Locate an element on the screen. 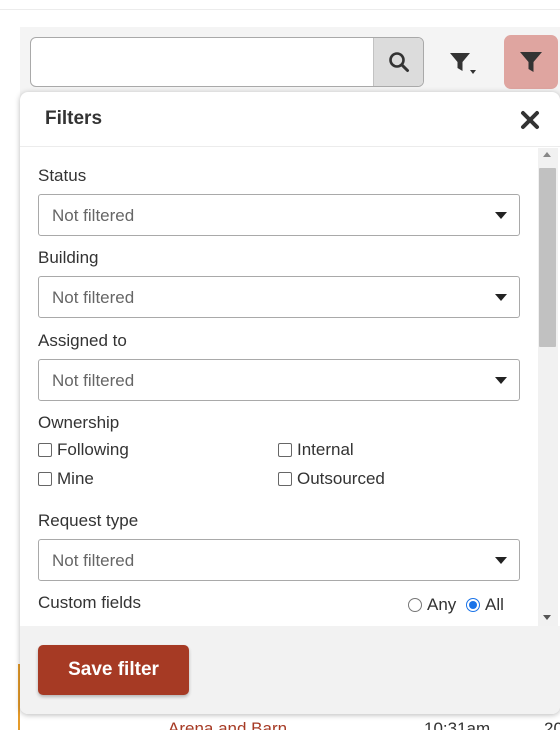 The height and width of the screenshot is (730, 560). ownership-outsourced-checkbox: Outsourced is located at coordinates (331, 479).